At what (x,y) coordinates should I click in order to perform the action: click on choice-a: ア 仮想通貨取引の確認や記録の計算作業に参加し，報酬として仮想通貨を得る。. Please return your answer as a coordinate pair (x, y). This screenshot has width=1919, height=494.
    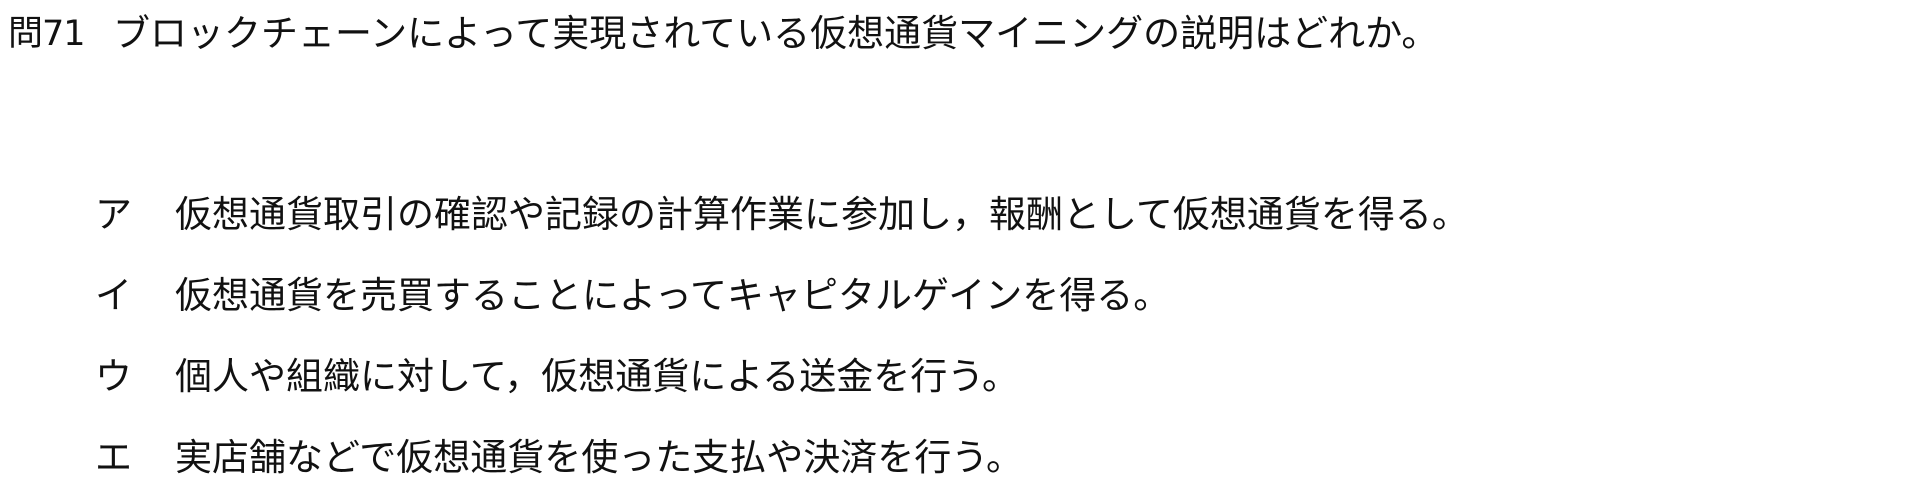
    Looking at the image, I should click on (782, 210).